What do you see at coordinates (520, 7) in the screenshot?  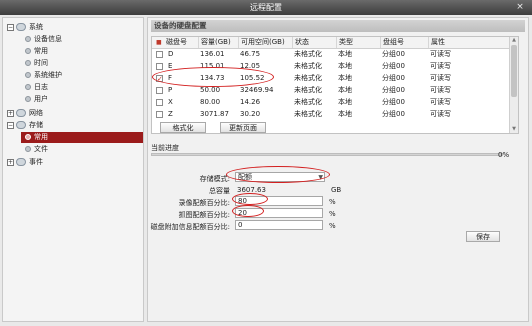 I see `close-icon: ×` at bounding box center [520, 7].